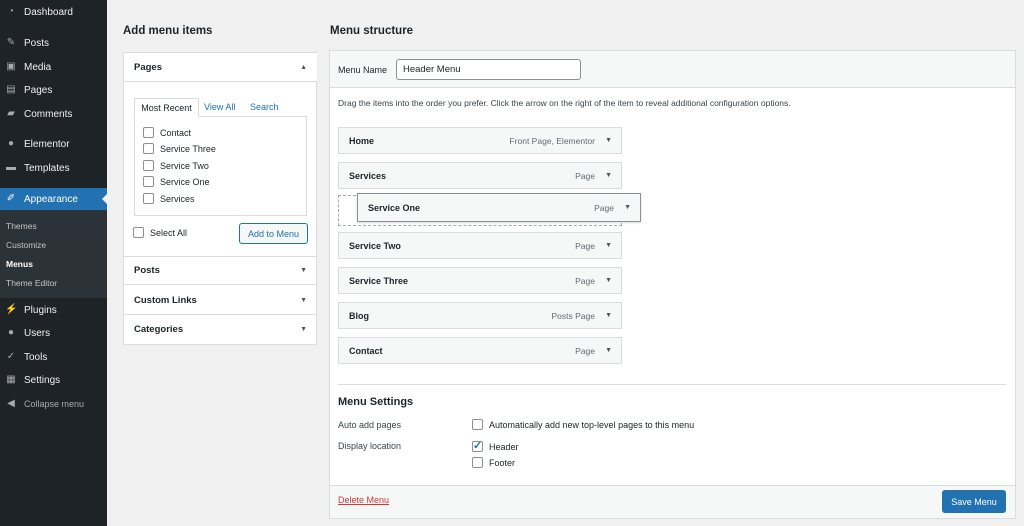  Describe the element at coordinates (495, 445) in the screenshot. I see `location-header-checkbox: Header` at that location.